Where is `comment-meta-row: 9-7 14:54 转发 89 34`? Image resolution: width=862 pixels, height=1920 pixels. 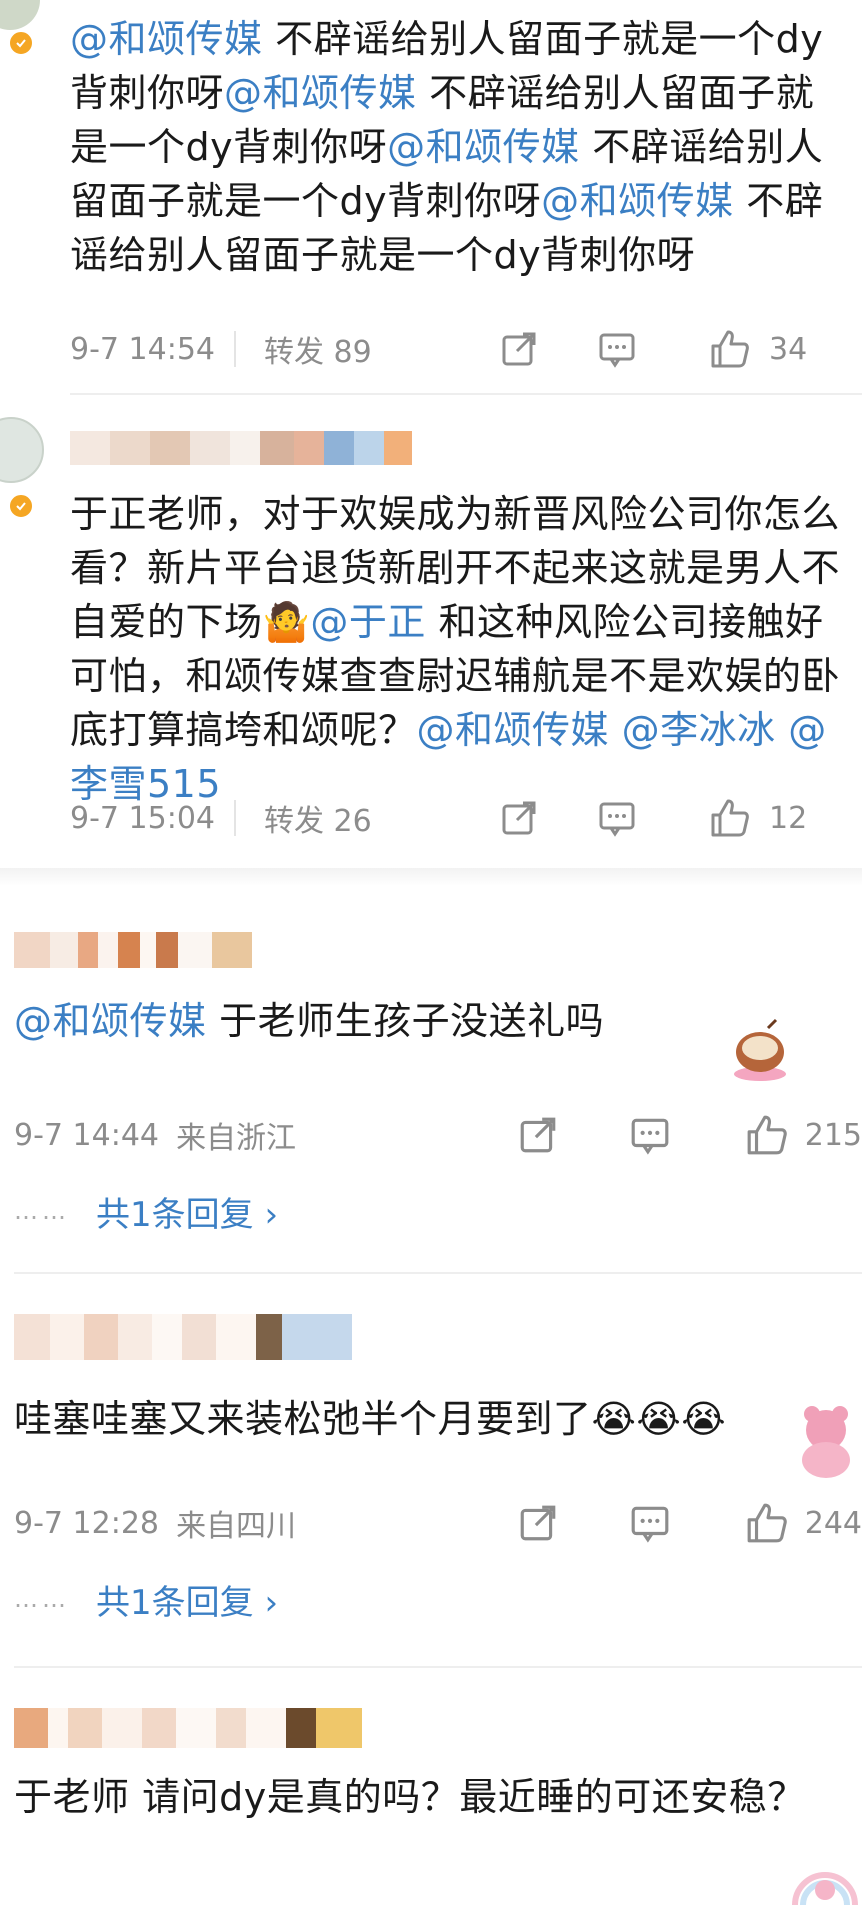
comment-meta-row: 9-7 14:54 转发 89 34 is located at coordinates (455, 349).